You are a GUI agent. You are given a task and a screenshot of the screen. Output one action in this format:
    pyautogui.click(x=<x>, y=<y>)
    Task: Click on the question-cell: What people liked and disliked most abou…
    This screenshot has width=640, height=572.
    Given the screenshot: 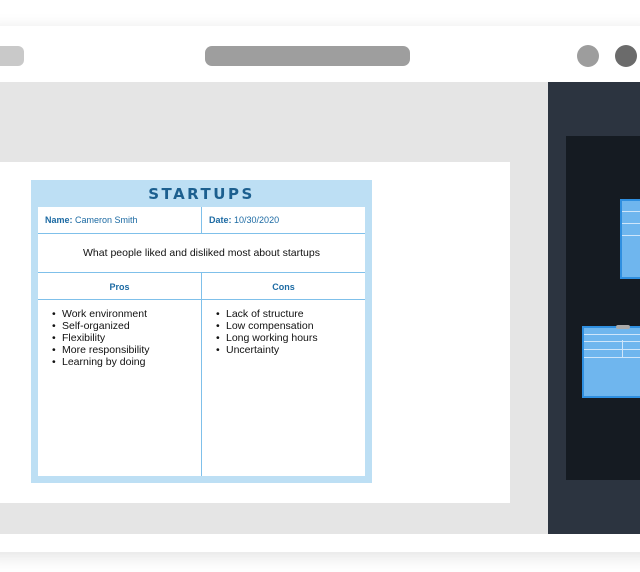 What is the action you would take?
    pyautogui.click(x=201, y=253)
    